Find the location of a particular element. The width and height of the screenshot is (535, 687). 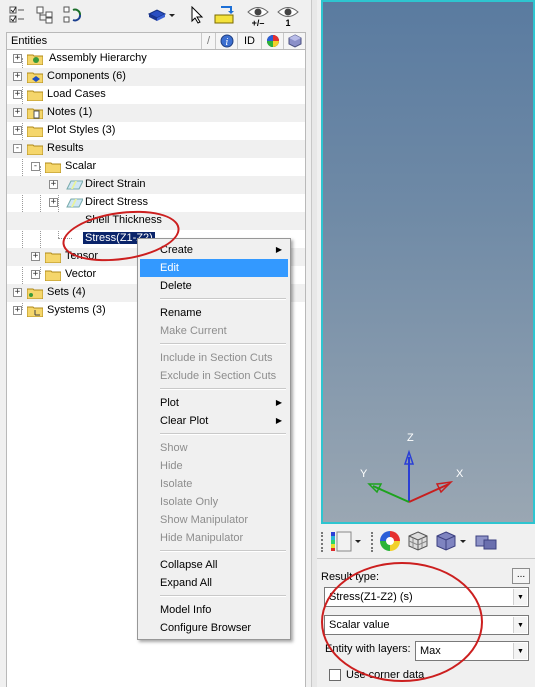

color-column-icon is located at coordinates (272, 41).